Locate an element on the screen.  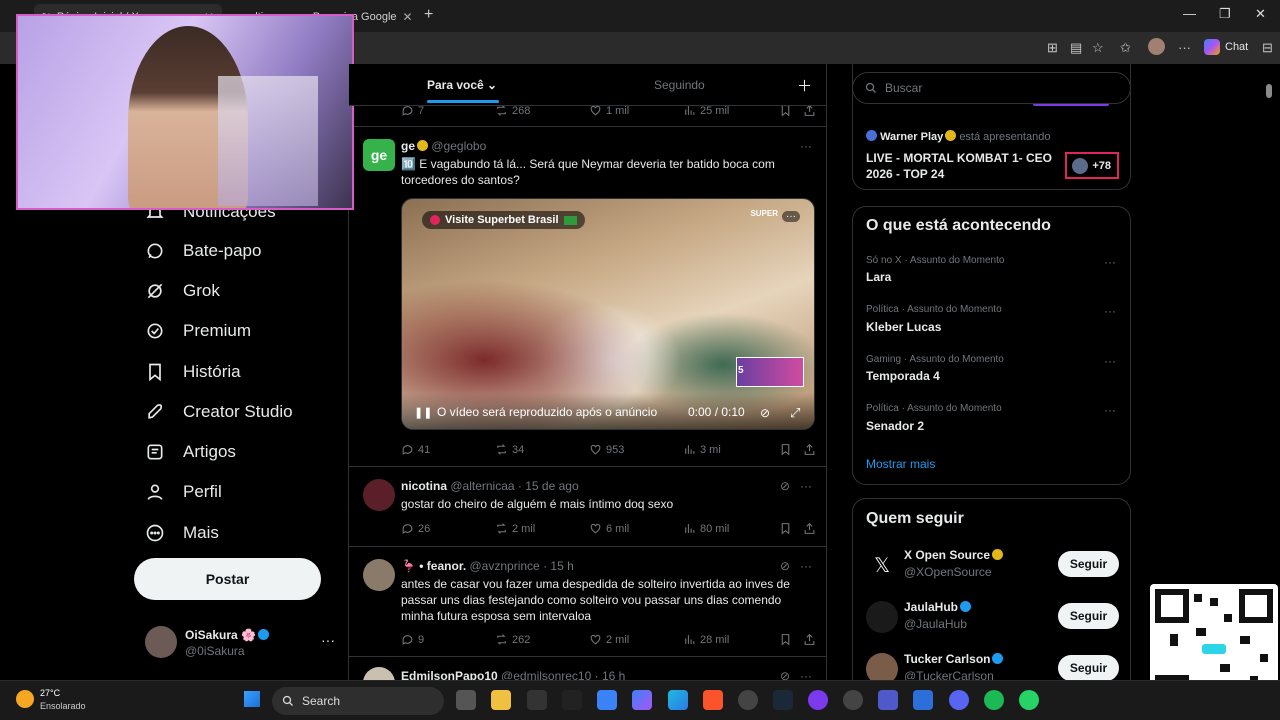
pause-icon: ❚❚ is located at coordinates (423, 412).